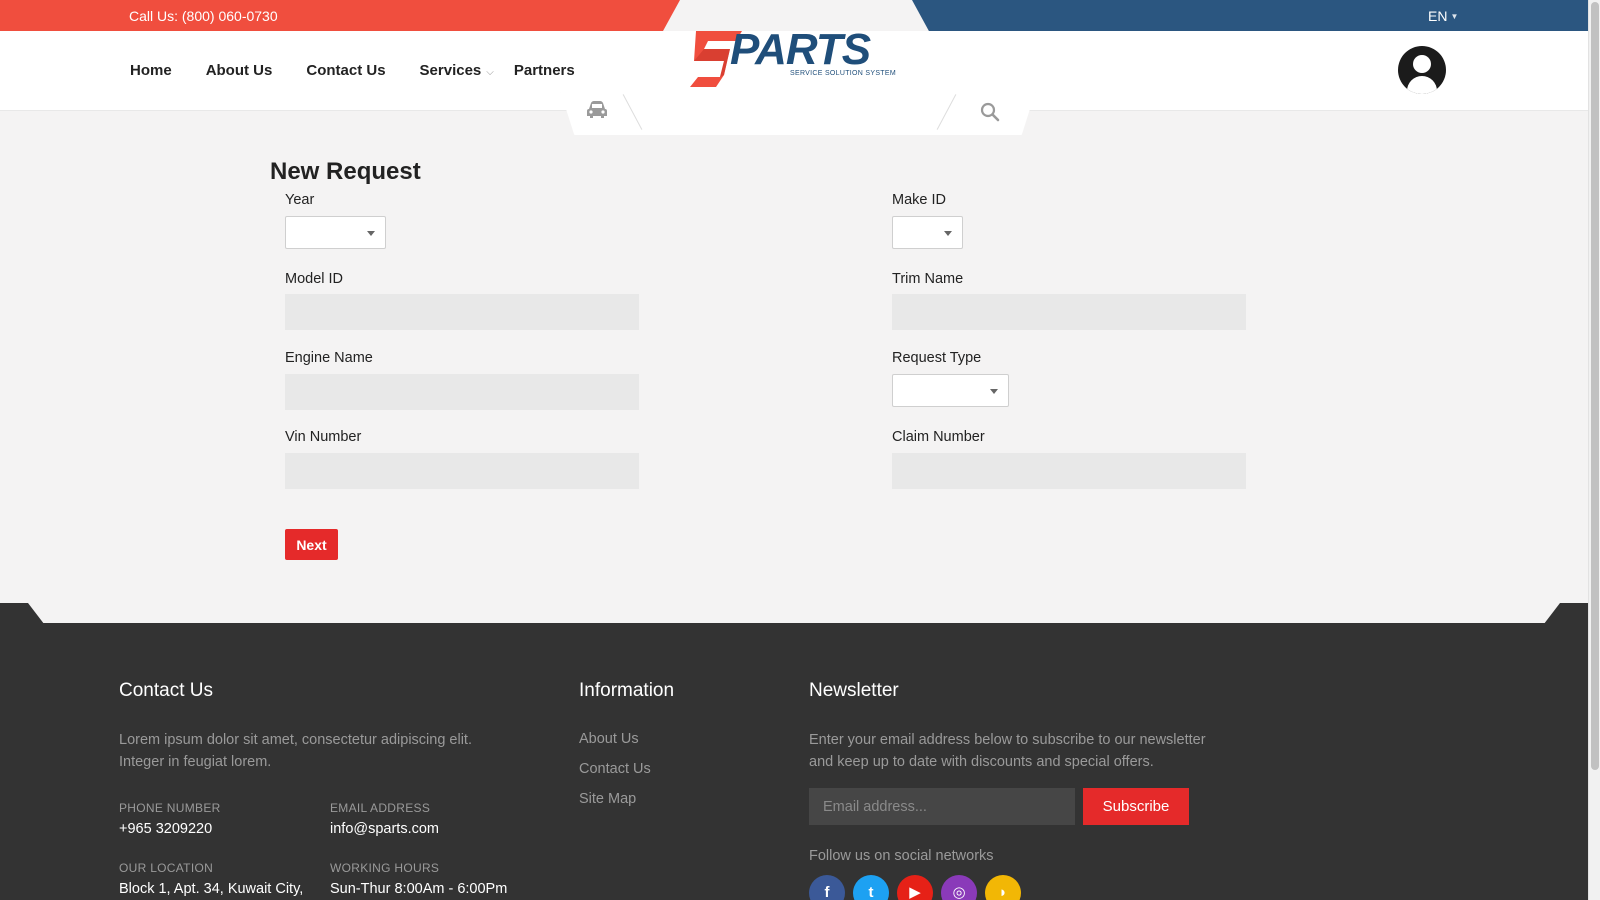  I want to click on phone-caption: PHONE NUMBER, so click(170, 808).